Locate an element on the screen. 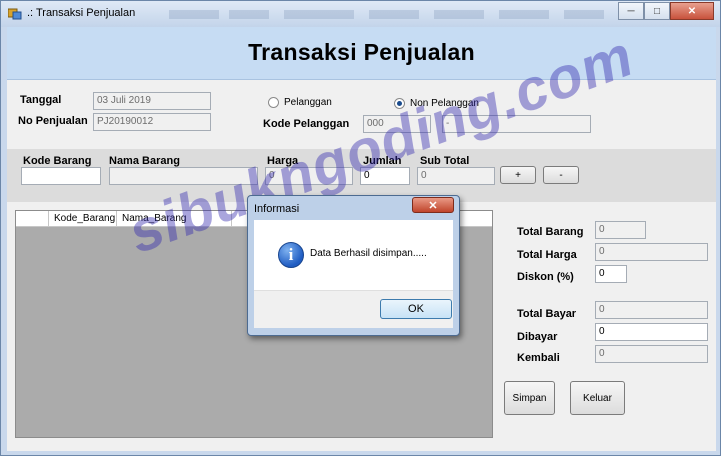 This screenshot has width=721, height=456. nama-pelanggan-field: - is located at coordinates (516, 124).